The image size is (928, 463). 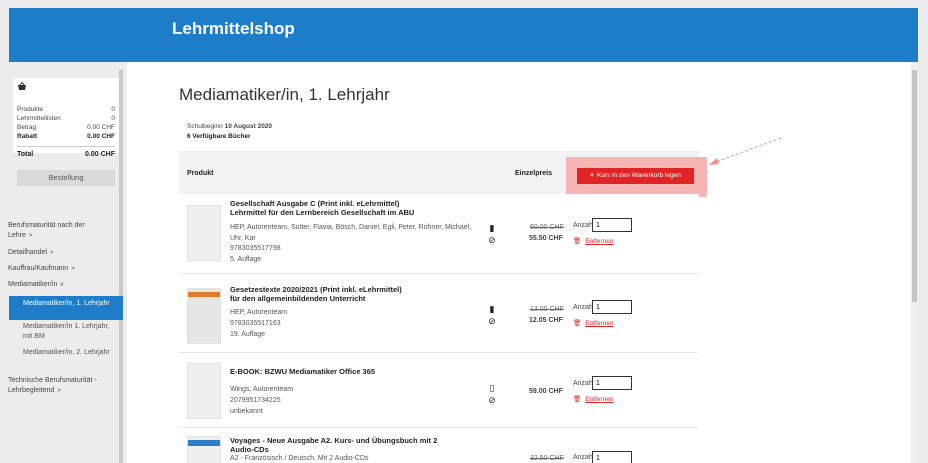 I want to click on product-isbn: 9783035517798, so click(x=255, y=248).